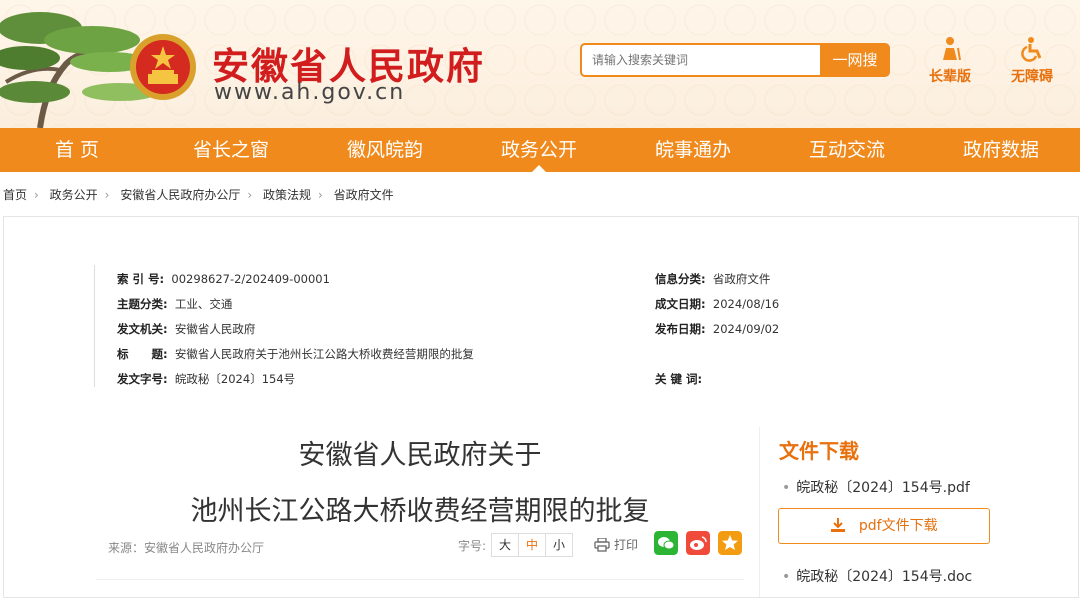 Image resolution: width=1080 pixels, height=598 pixels. I want to click on font-size-small-button: 小, so click(559, 545).